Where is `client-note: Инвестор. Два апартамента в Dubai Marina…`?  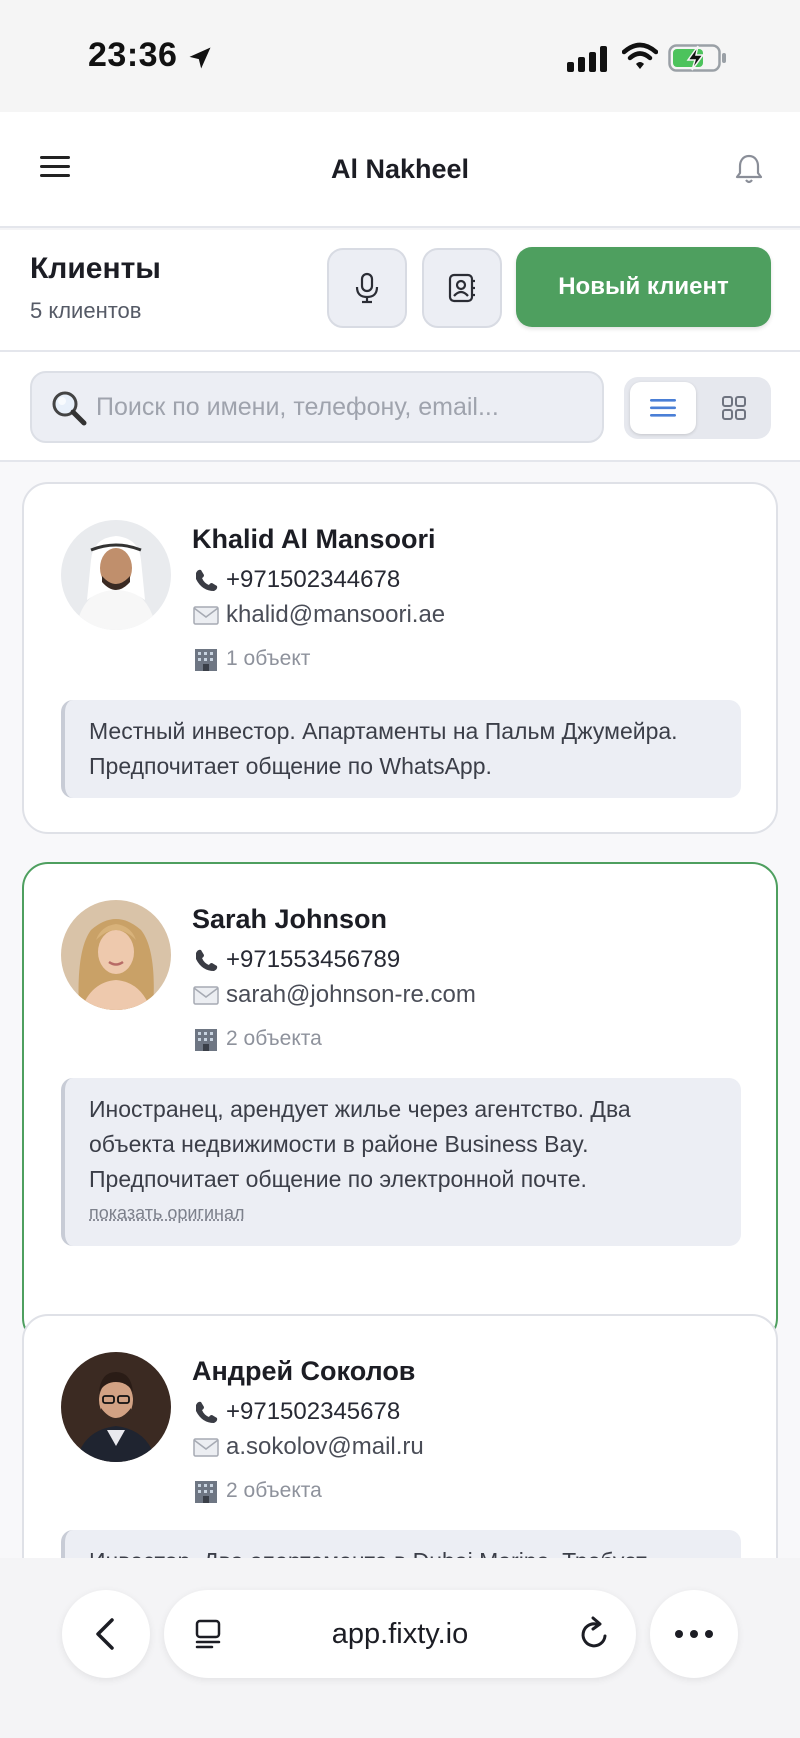
client-note: Инвестор. Два апартамента в Dubai Marina… is located at coordinates (401, 1544).